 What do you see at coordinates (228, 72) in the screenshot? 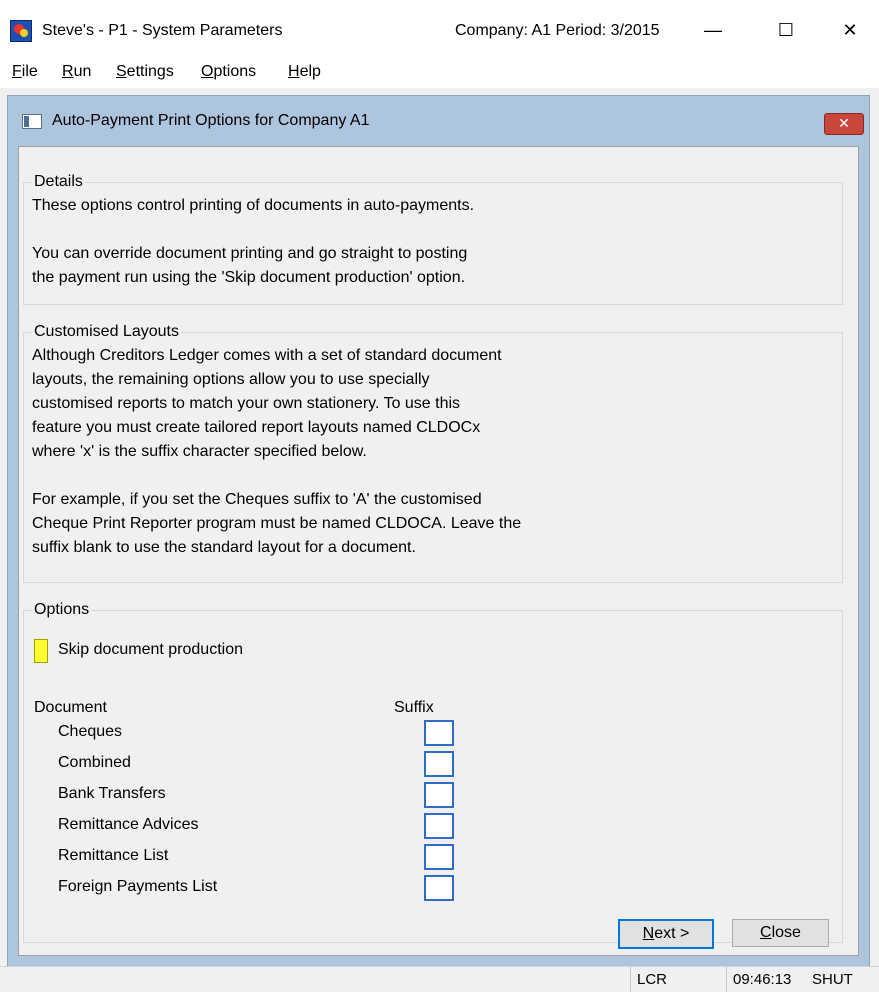
I see `menu-options: Options` at bounding box center [228, 72].